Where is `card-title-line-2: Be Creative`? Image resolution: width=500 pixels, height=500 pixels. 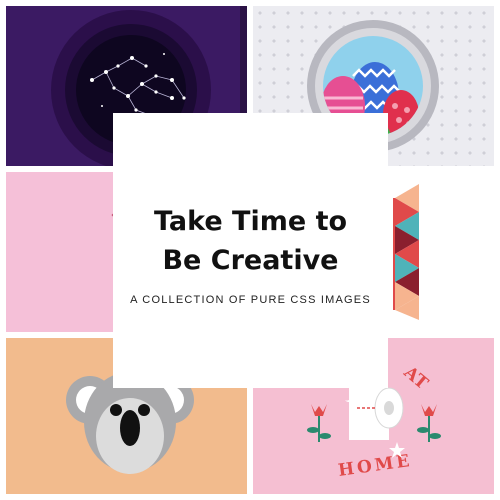 card-title-line-2: Be Creative is located at coordinates (250, 260).